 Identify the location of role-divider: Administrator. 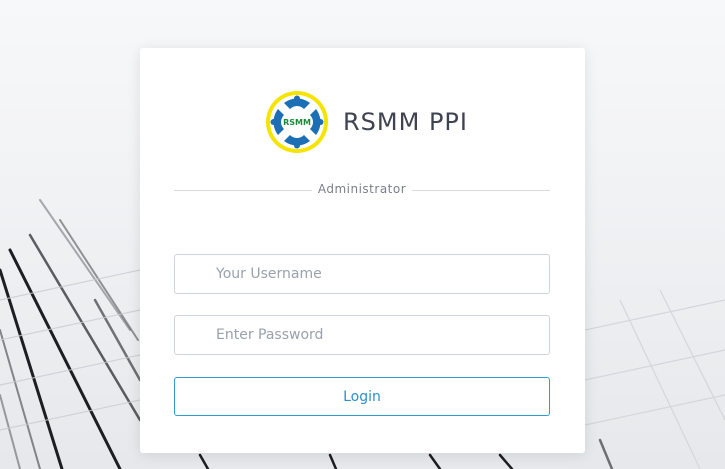
(362, 190).